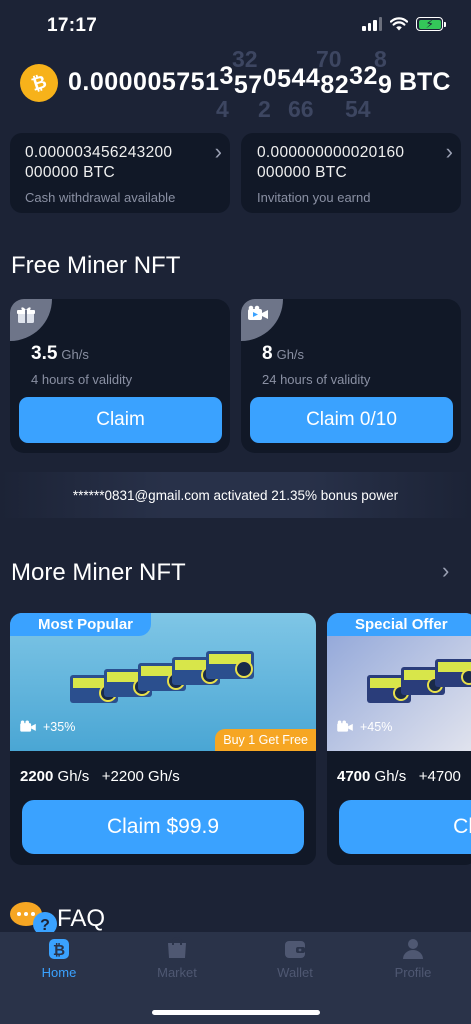 The height and width of the screenshot is (1024, 471). I want to click on miner-power: 4700 Gh/s +4700, so click(399, 776).